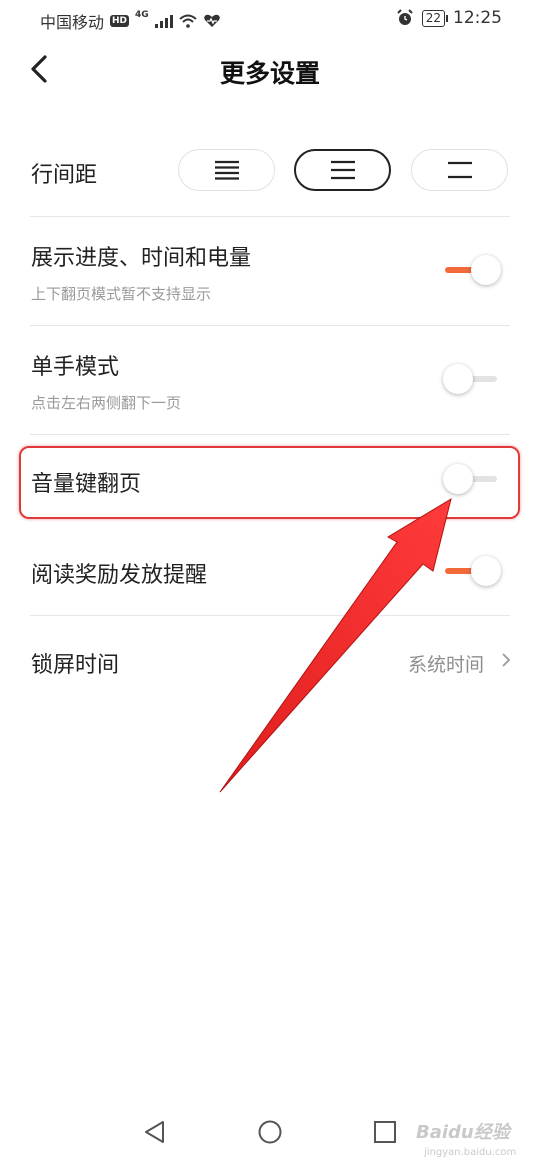 The height and width of the screenshot is (1170, 540). Describe the element at coordinates (155, 1132) in the screenshot. I see `back-triangle-icon` at that location.